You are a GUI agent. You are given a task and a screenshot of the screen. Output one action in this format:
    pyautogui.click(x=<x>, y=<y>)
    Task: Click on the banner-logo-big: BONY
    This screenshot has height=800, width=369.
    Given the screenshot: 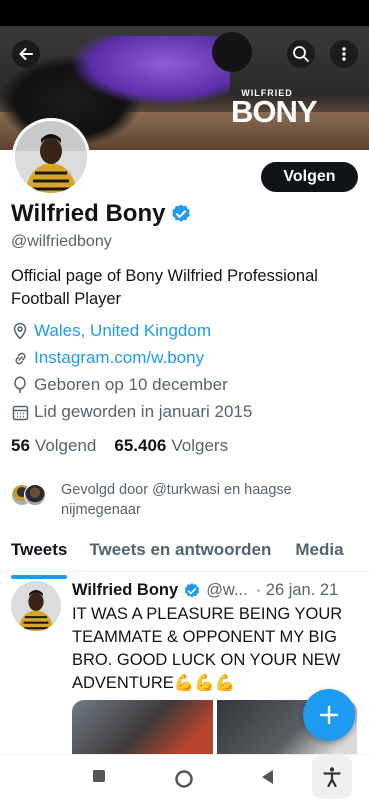 What is the action you would take?
    pyautogui.click(x=274, y=111)
    